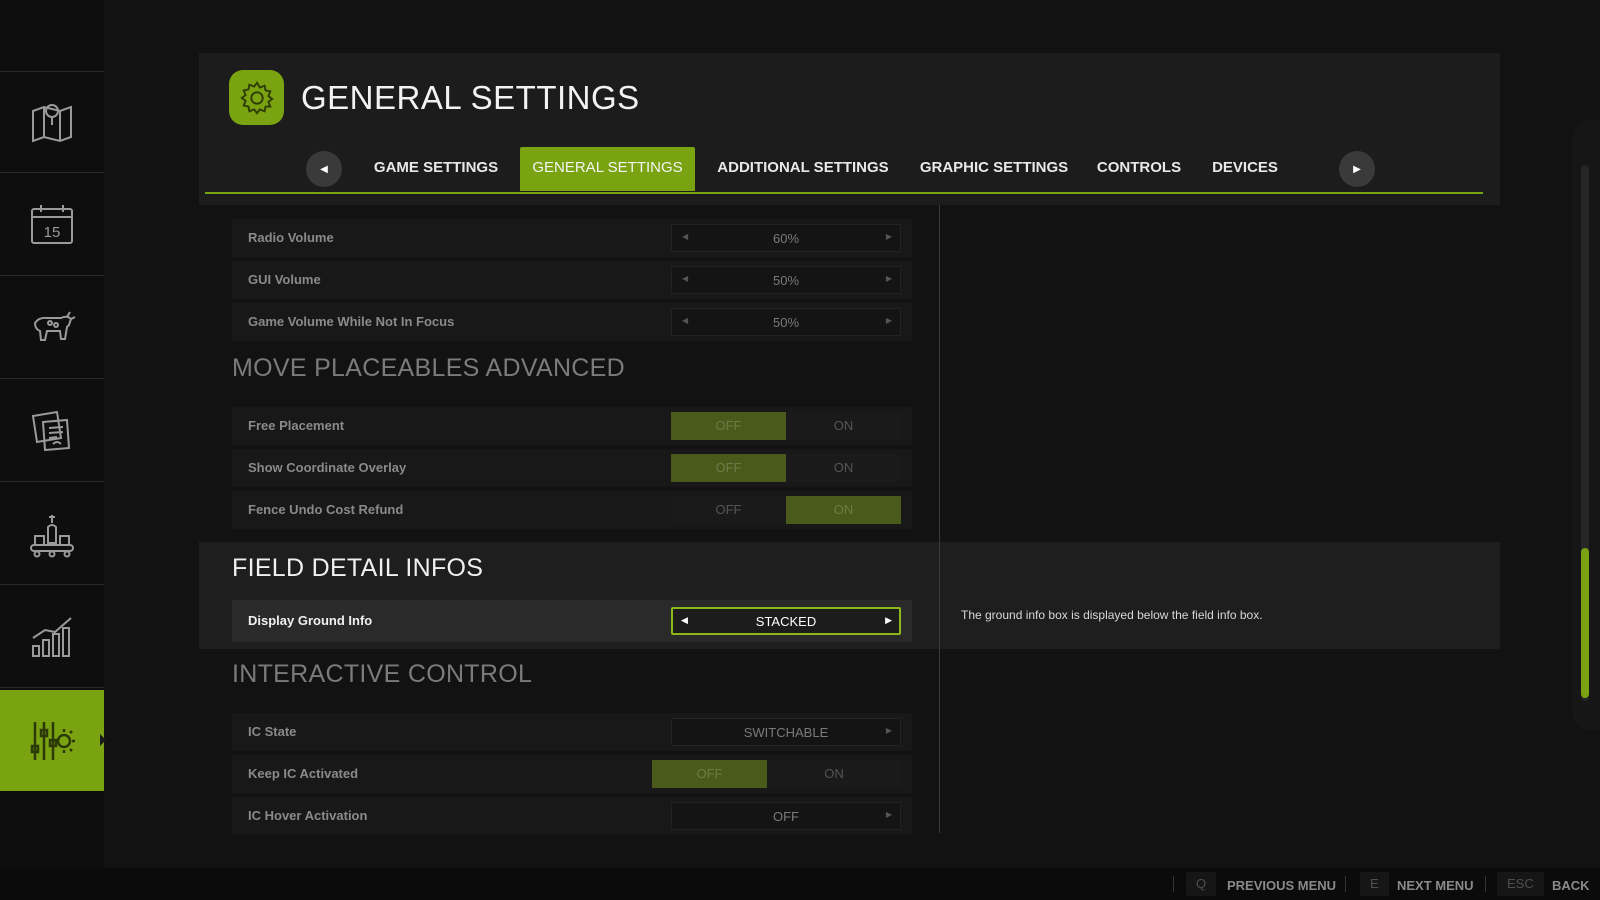  I want to click on section-title-move-placeables: MOVE PLACEABLES ADVANCED, so click(428, 368).